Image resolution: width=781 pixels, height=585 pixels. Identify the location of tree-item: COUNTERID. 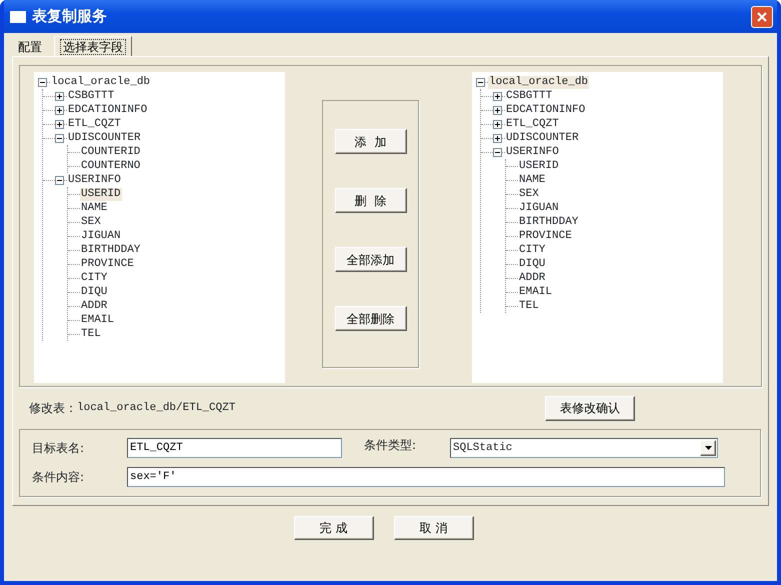
(111, 152).